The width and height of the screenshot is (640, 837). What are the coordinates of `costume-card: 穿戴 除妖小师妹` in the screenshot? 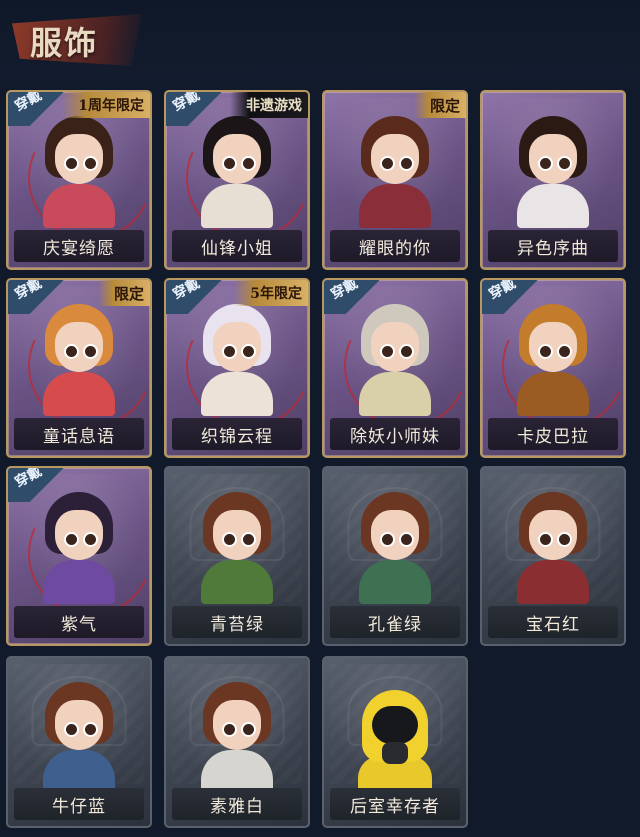 It's located at (395, 368).